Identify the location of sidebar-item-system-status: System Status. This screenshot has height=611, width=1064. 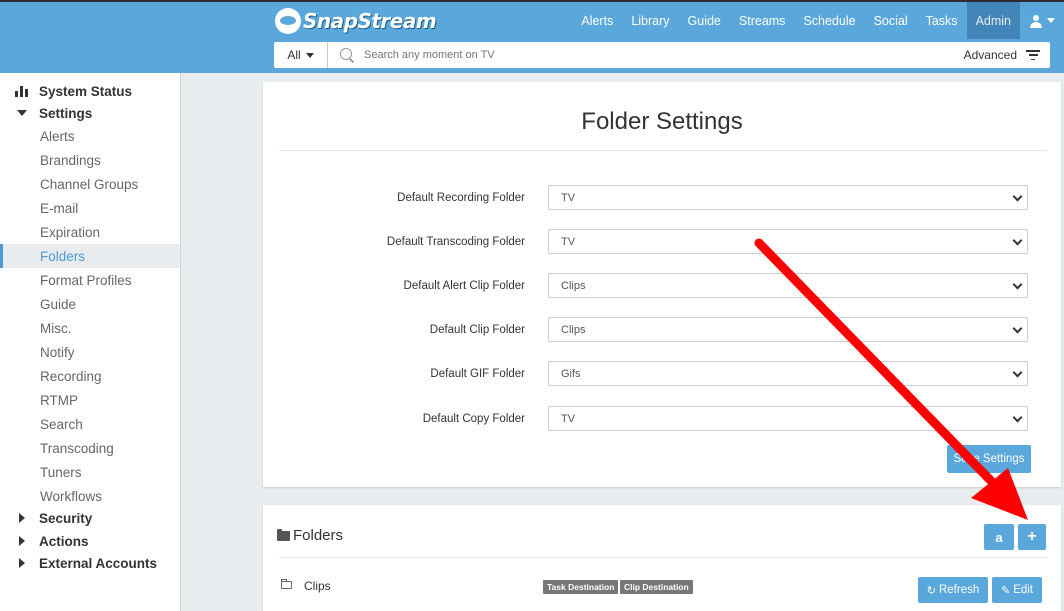
(90, 91).